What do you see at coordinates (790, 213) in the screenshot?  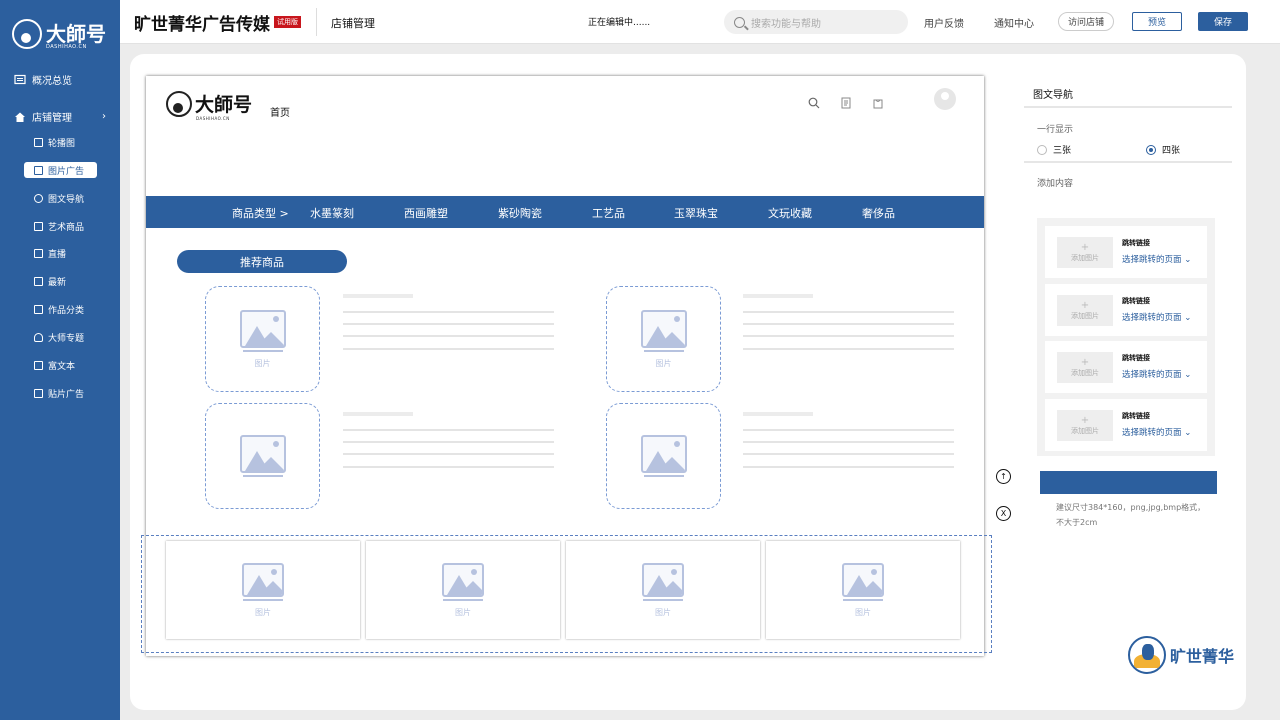 I see `nav-item-collectibles: 文玩收藏` at bounding box center [790, 213].